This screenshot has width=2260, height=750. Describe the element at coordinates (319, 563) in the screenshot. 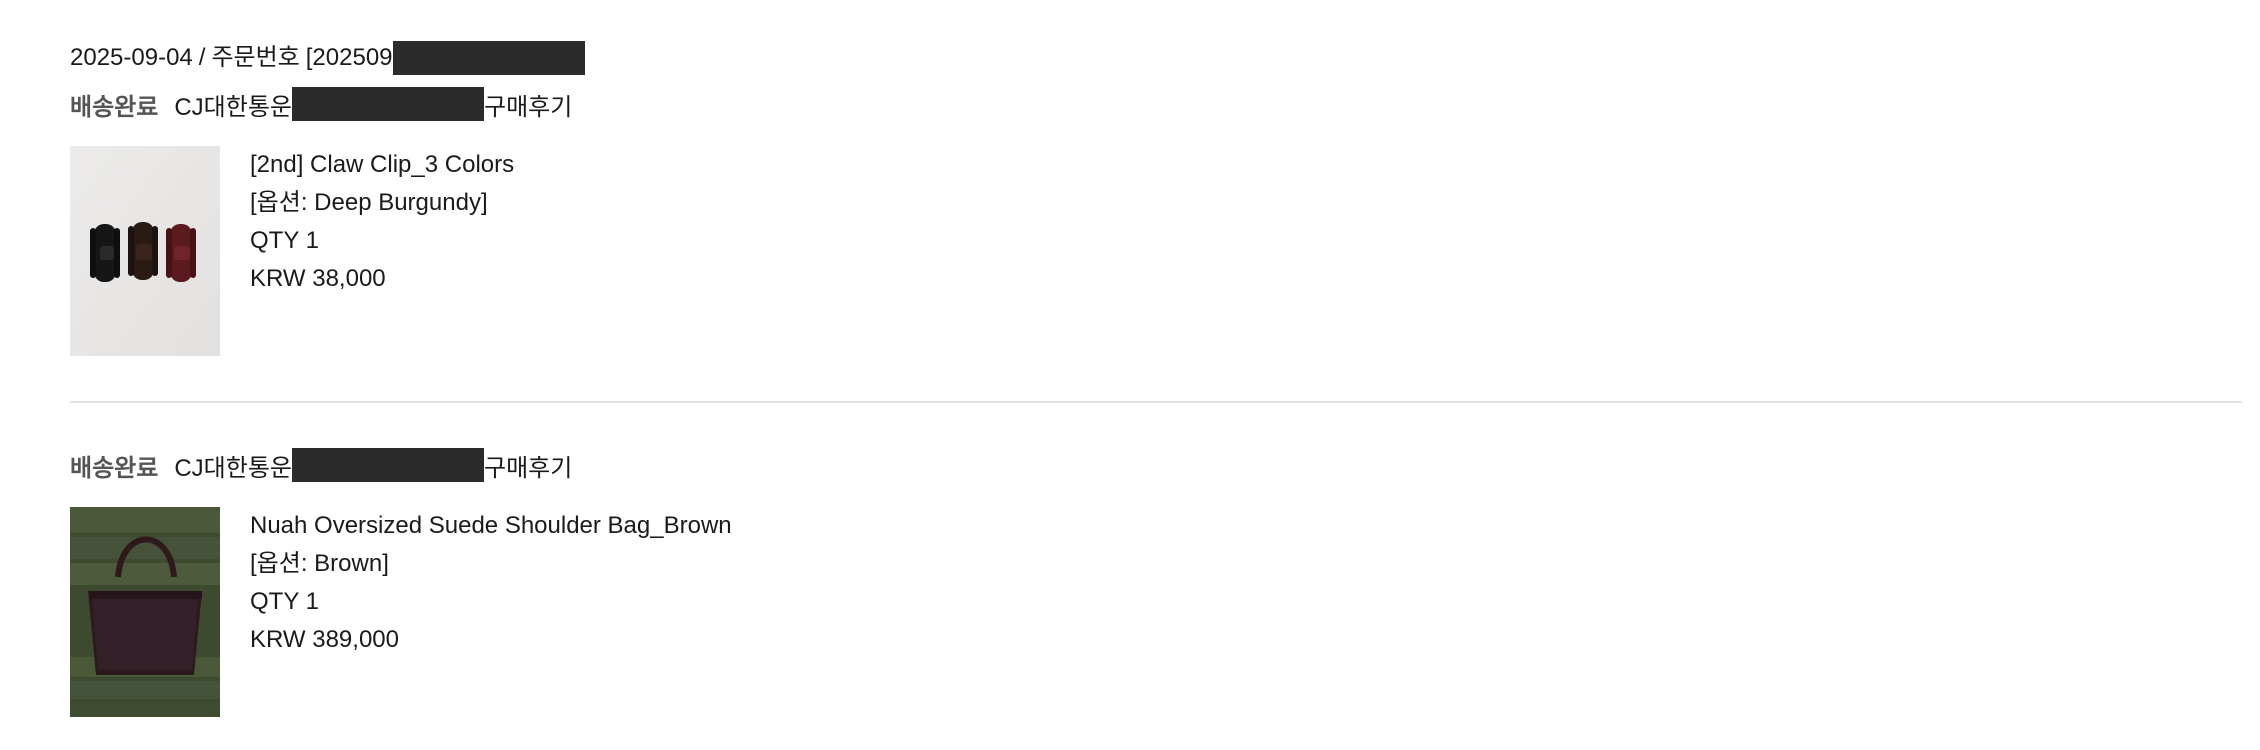

I see `product-option: [옵션: Brown]` at that location.